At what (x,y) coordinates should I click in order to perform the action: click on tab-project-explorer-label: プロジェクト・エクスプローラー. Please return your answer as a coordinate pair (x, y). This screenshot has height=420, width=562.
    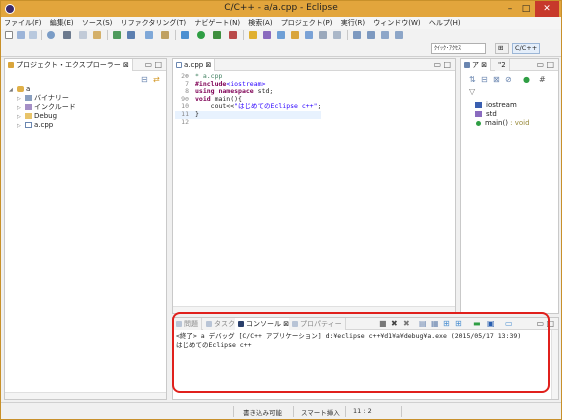
    Looking at the image, I should click on (68, 65).